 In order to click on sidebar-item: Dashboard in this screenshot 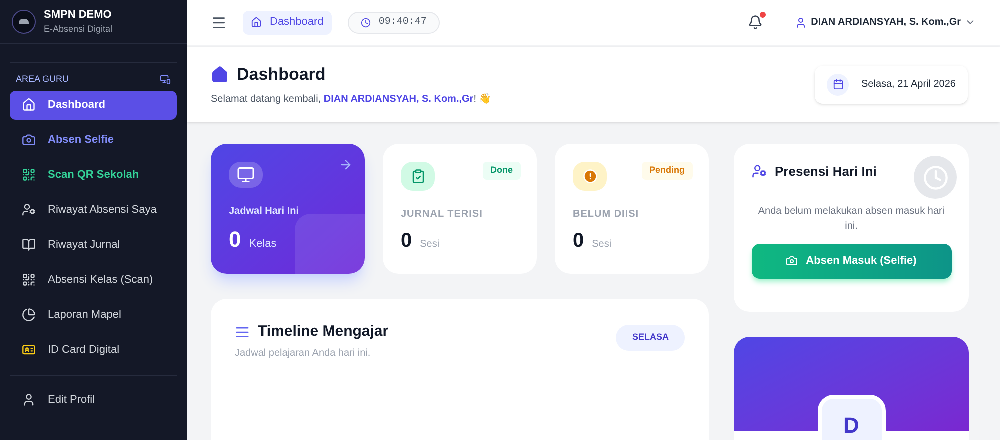, I will do `click(93, 105)`.